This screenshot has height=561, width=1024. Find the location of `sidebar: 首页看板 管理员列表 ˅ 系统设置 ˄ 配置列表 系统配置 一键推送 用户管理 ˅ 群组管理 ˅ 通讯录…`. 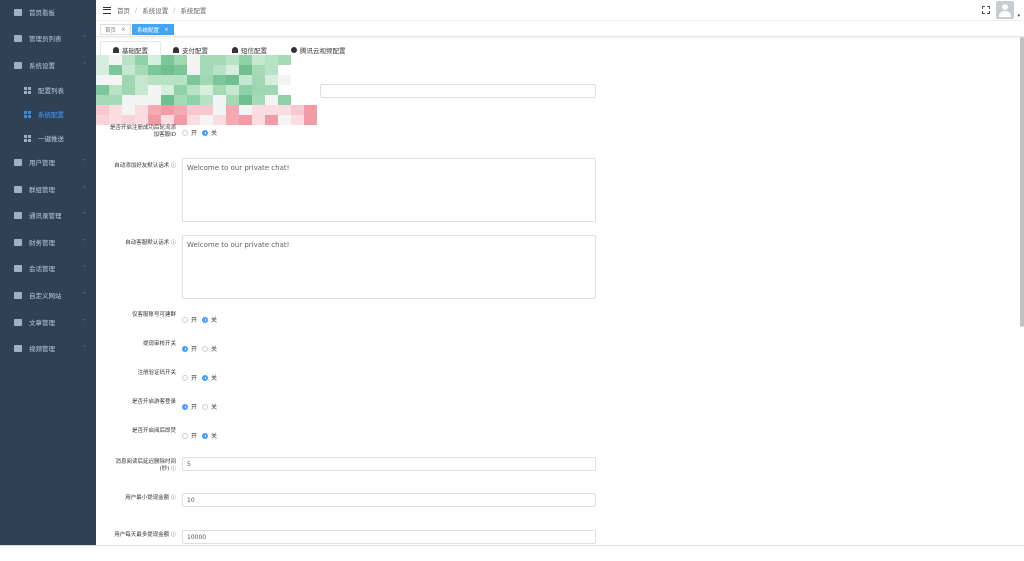

sidebar: 首页看板 管理员列表 ˅ 系统设置 ˄ 配置列表 系统配置 一键推送 用户管理 ˅ 群组管理 ˅ 通讯录… is located at coordinates (48, 272).